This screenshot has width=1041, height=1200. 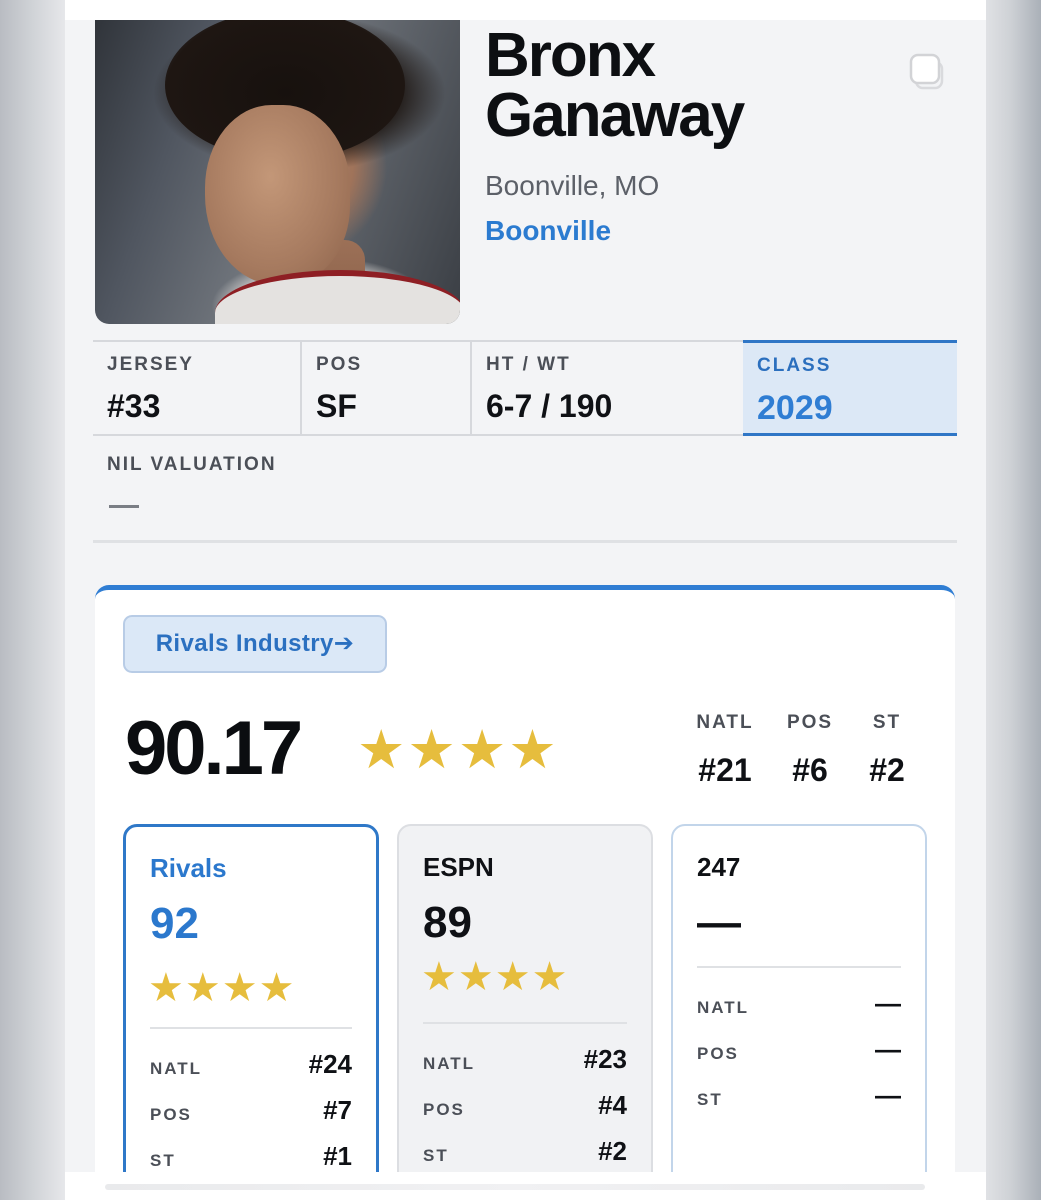 I want to click on player-name: Bronx Ganaway, so click(x=615, y=86).